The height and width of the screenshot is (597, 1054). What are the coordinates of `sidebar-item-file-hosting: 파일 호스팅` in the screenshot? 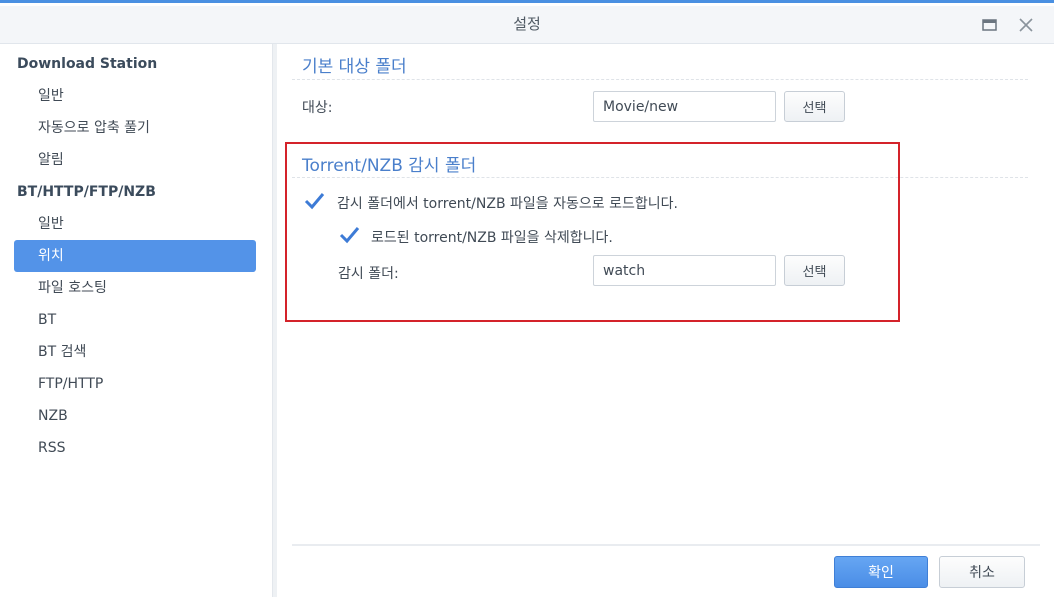 It's located at (135, 288).